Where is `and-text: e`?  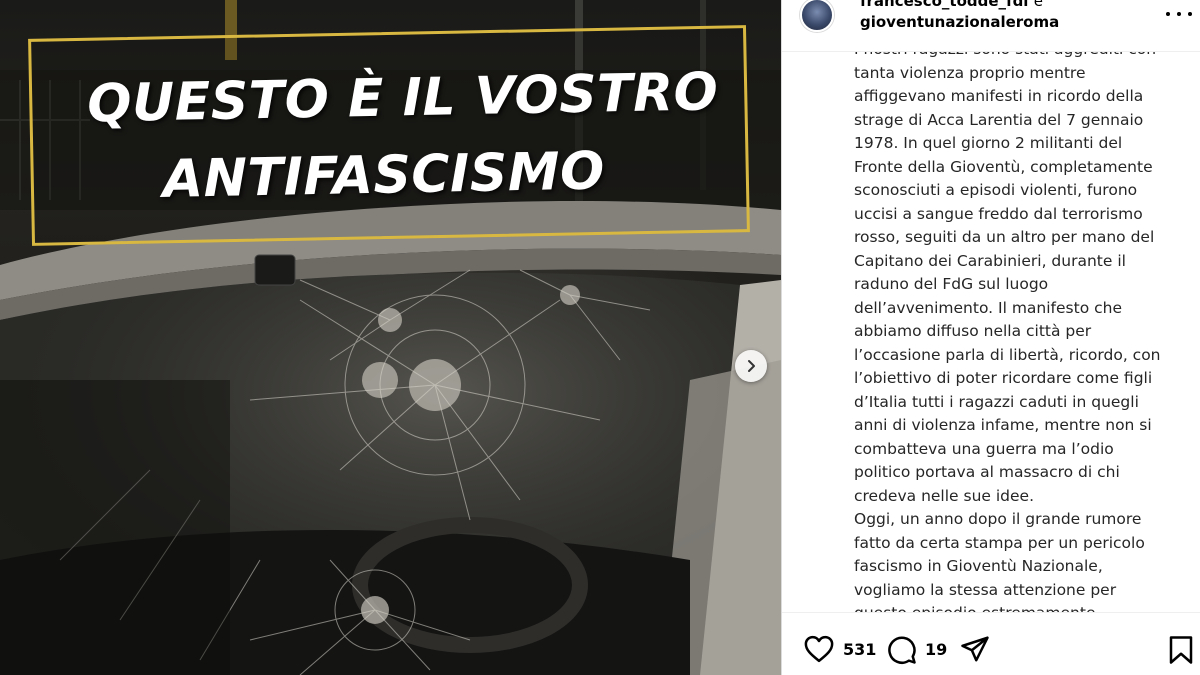
and-text: e is located at coordinates (1038, 5).